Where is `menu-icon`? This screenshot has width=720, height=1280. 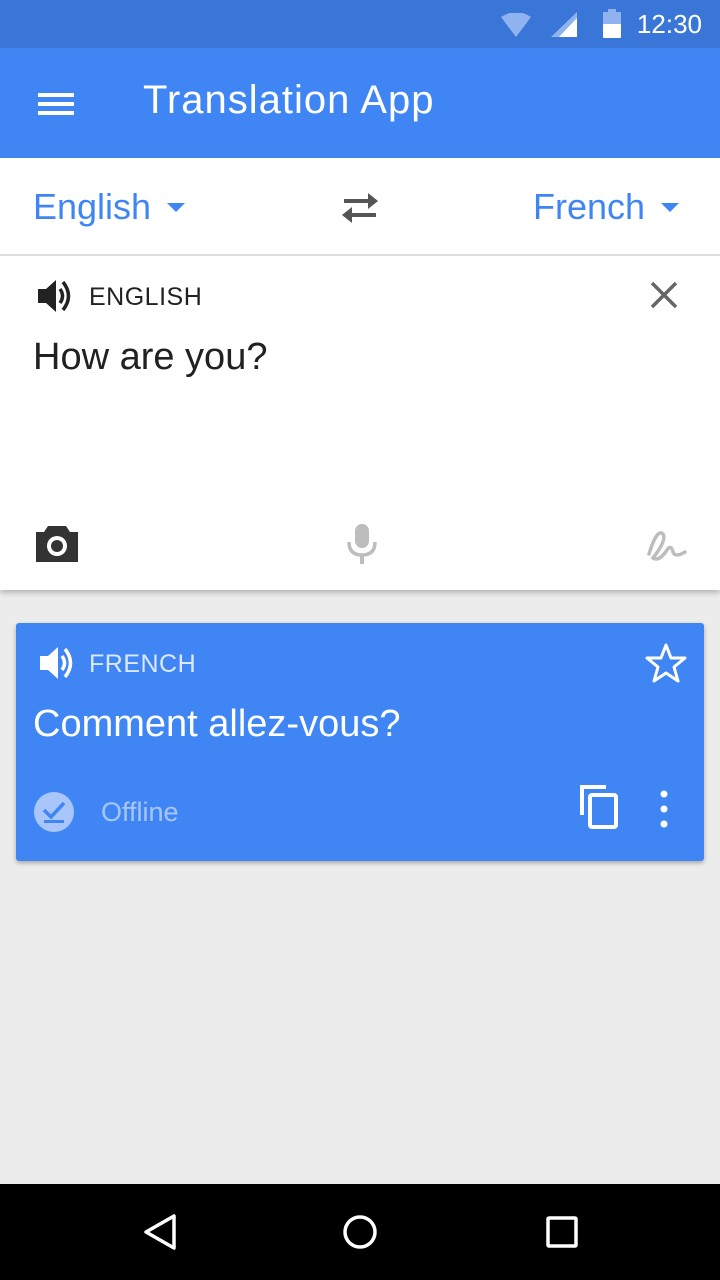 menu-icon is located at coordinates (56, 103).